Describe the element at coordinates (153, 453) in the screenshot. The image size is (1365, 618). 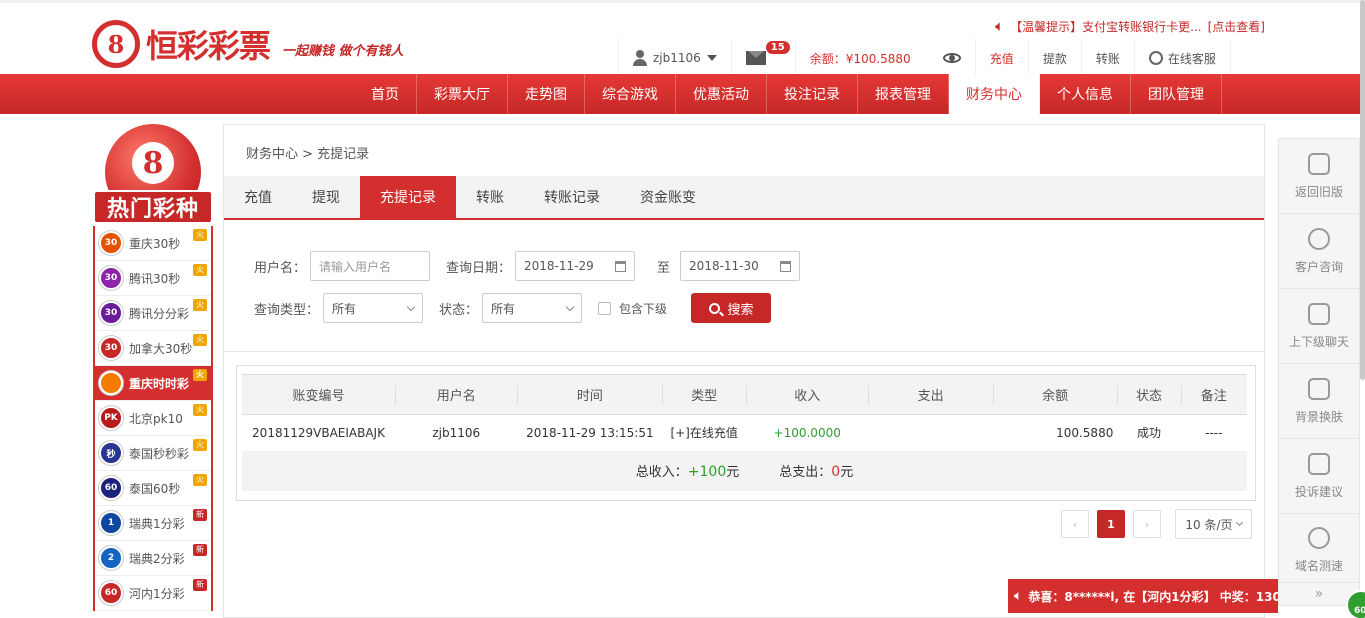
I see `hot-lottery-item: 秒泰国秒秒彩火` at that location.